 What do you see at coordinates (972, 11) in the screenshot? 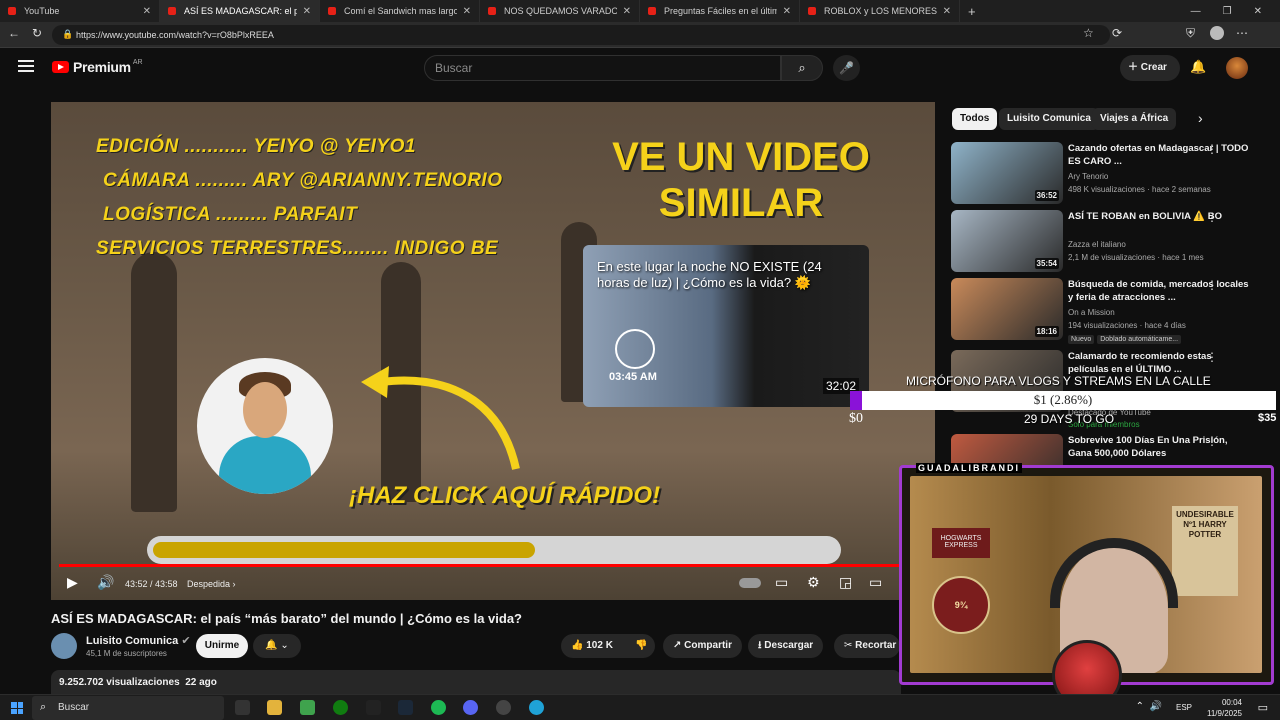
I see `new-tab-icon: +` at bounding box center [972, 11].